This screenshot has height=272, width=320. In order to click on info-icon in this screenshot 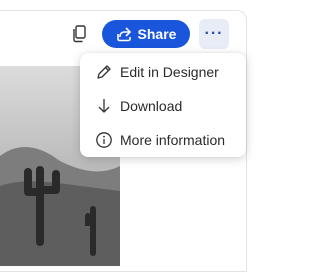, I will do `click(104, 140)`.